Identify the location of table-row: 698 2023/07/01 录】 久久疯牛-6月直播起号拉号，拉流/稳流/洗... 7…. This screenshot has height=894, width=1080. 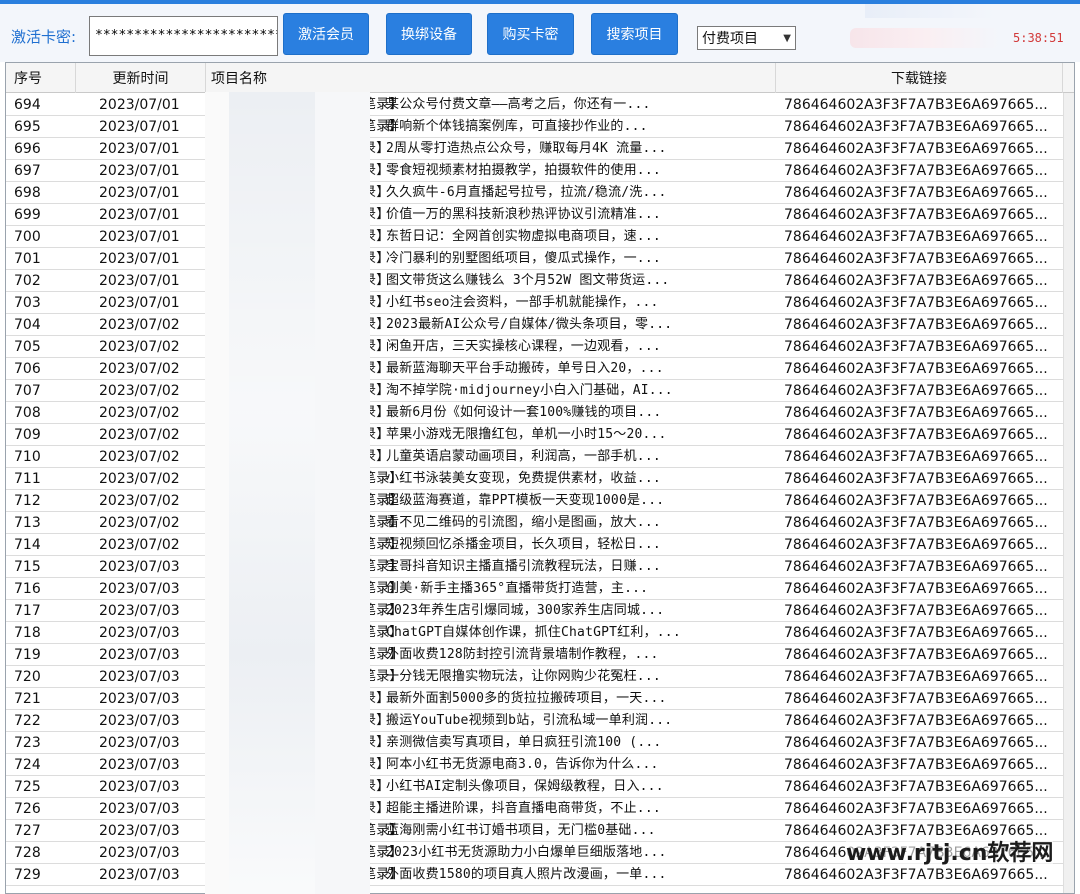
(540, 193).